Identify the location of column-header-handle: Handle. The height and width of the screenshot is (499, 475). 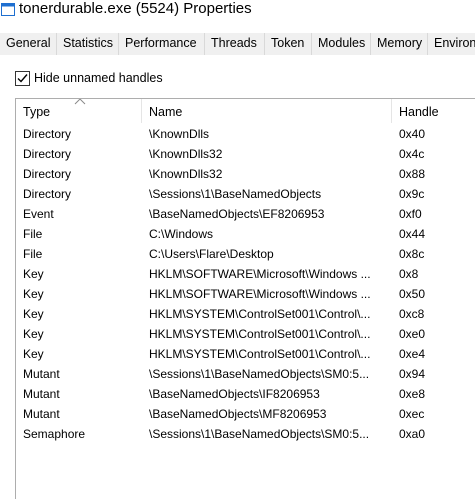
(433, 111).